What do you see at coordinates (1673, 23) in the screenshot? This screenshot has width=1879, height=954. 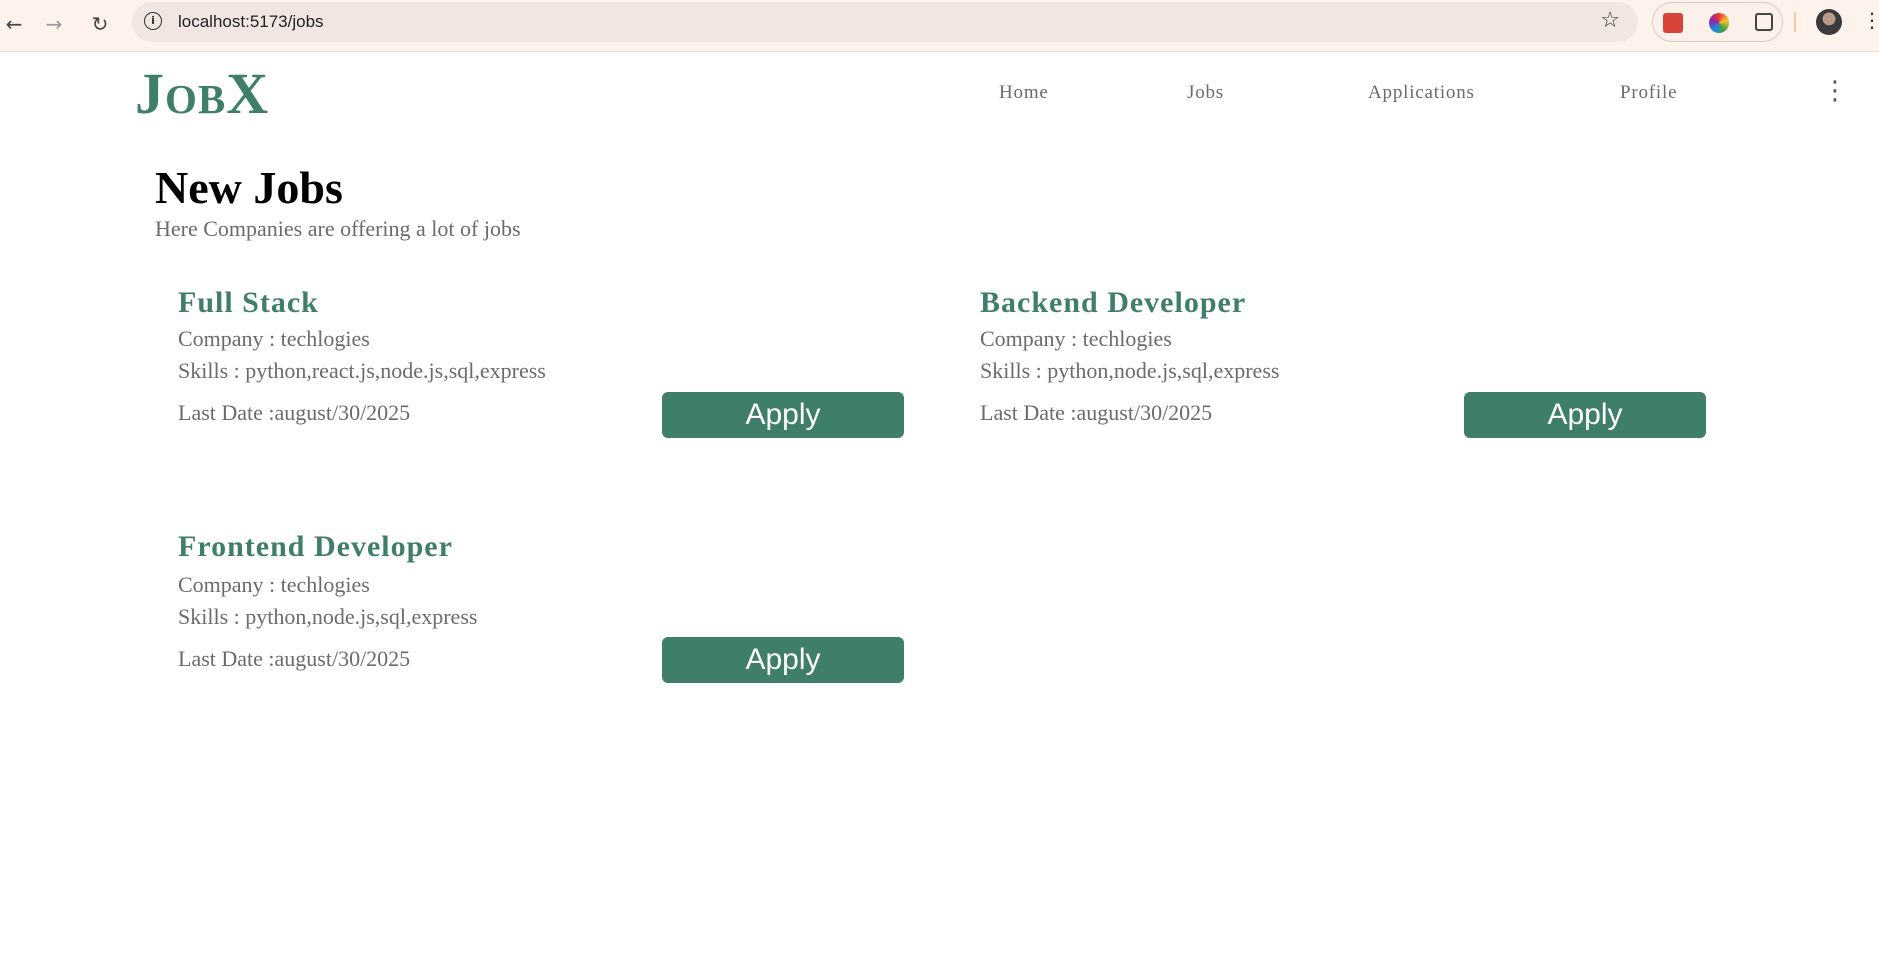 I see `extension-icon` at bounding box center [1673, 23].